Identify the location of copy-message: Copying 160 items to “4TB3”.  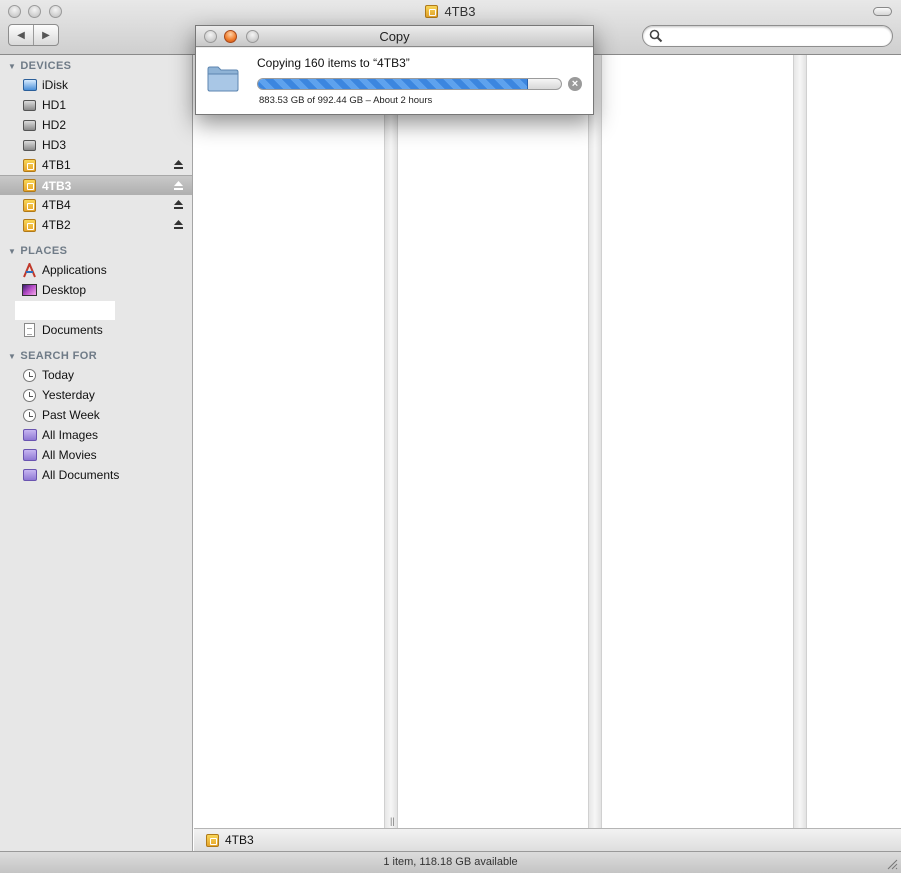
(333, 63).